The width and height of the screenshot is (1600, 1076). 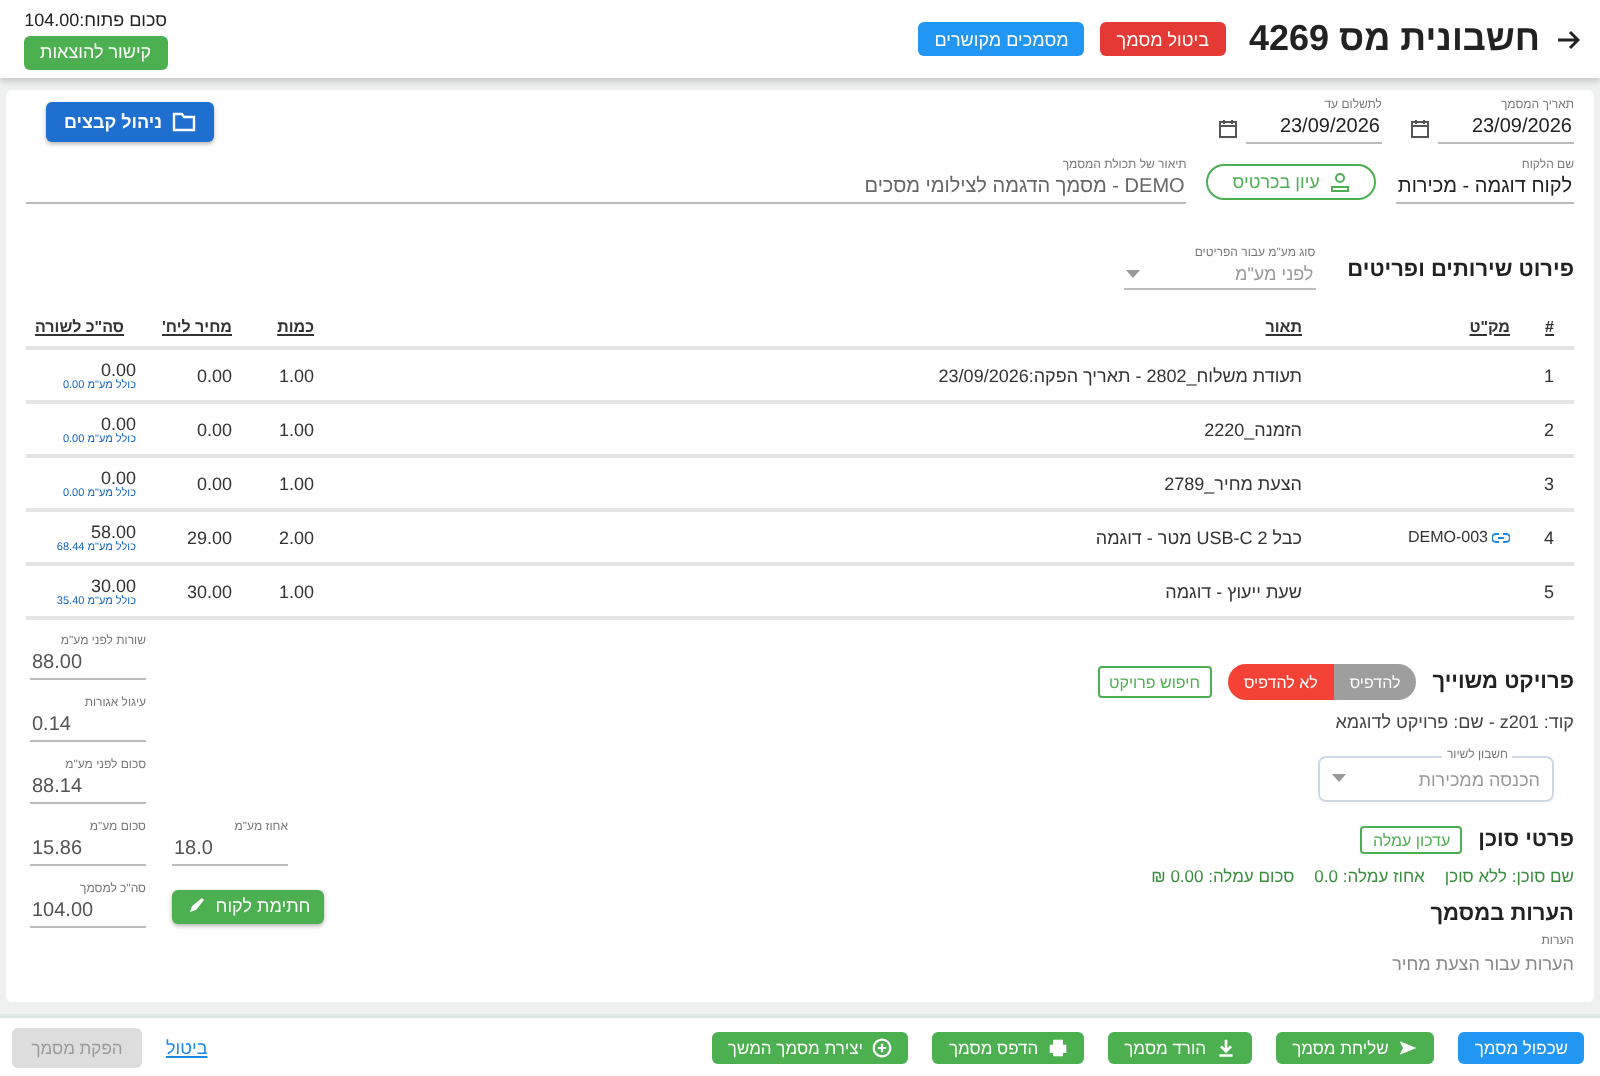 I want to click on header-button: מסמכים מקושרים, so click(x=1001, y=39).